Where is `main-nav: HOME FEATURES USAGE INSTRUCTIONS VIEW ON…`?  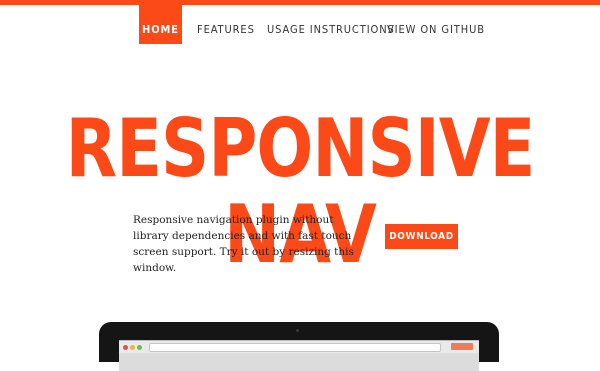 main-nav: HOME FEATURES USAGE INSTRUCTIONS VIEW ON… is located at coordinates (300, 24).